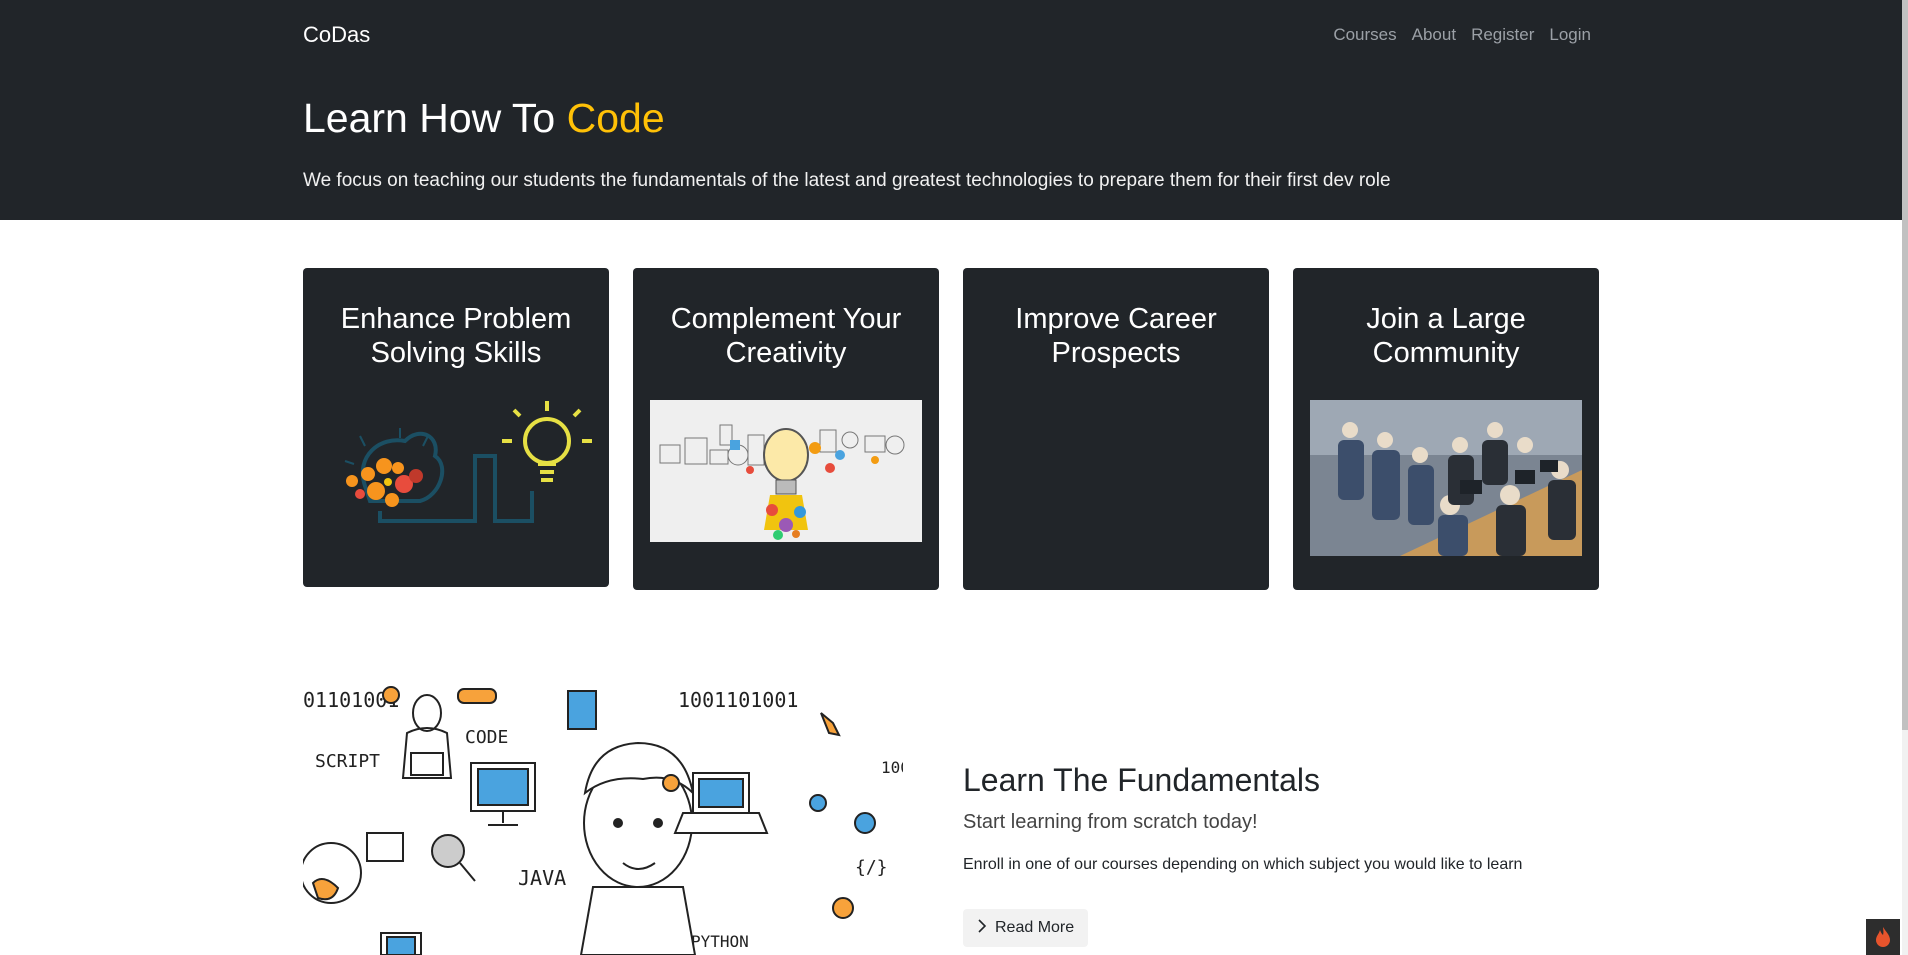 This screenshot has height=955, width=1908. What do you see at coordinates (456, 319) in the screenshot?
I see `card-title-line: Enhance Problem` at bounding box center [456, 319].